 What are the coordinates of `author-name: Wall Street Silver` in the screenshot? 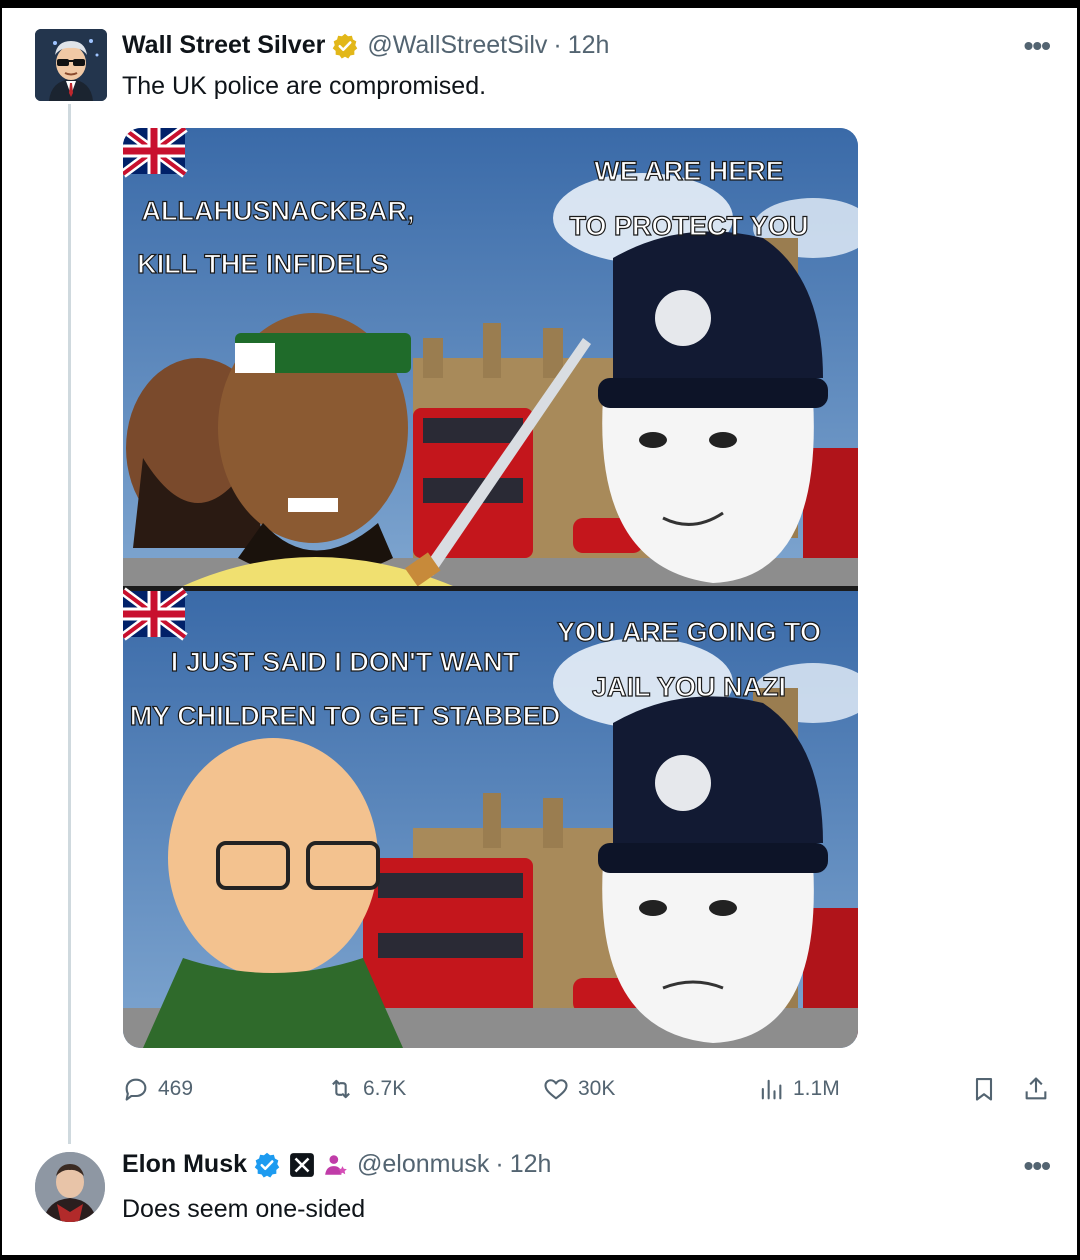 It's located at (223, 45).